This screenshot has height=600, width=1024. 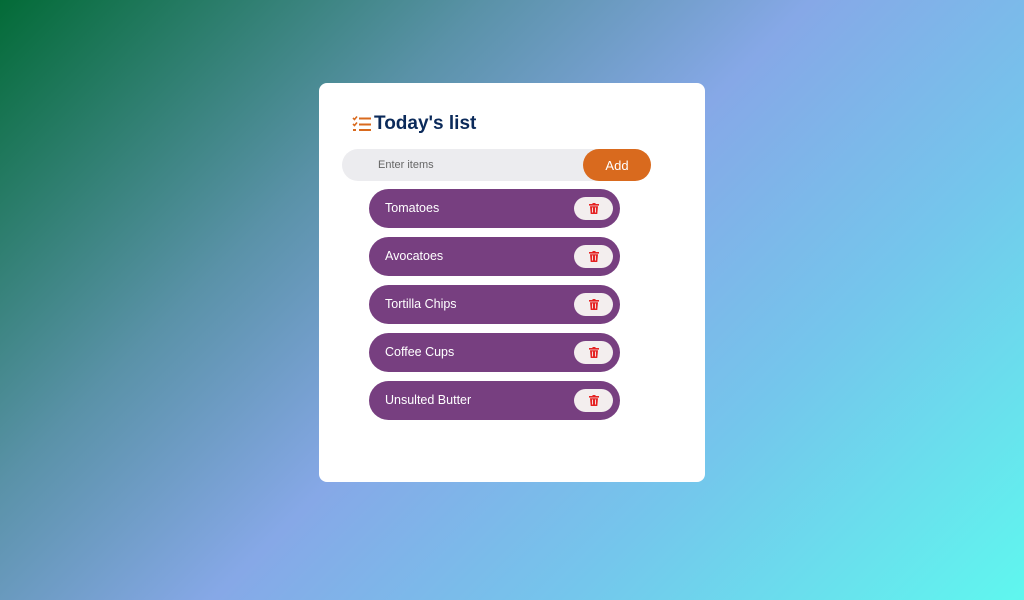 What do you see at coordinates (420, 352) in the screenshot?
I see `item-label: Coffee Cups` at bounding box center [420, 352].